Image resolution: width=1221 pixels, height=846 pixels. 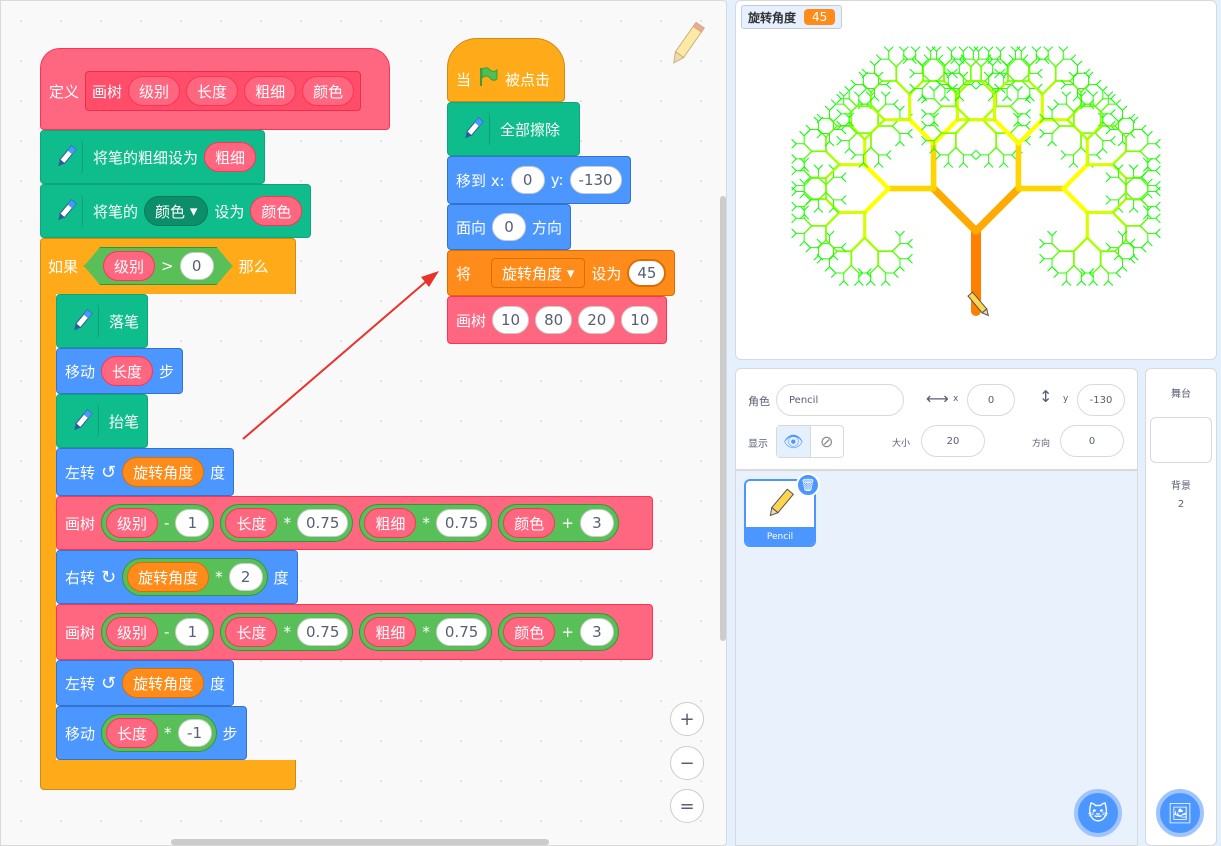 I want to click on pen-up-block: 抬笔, so click(x=102, y=421).